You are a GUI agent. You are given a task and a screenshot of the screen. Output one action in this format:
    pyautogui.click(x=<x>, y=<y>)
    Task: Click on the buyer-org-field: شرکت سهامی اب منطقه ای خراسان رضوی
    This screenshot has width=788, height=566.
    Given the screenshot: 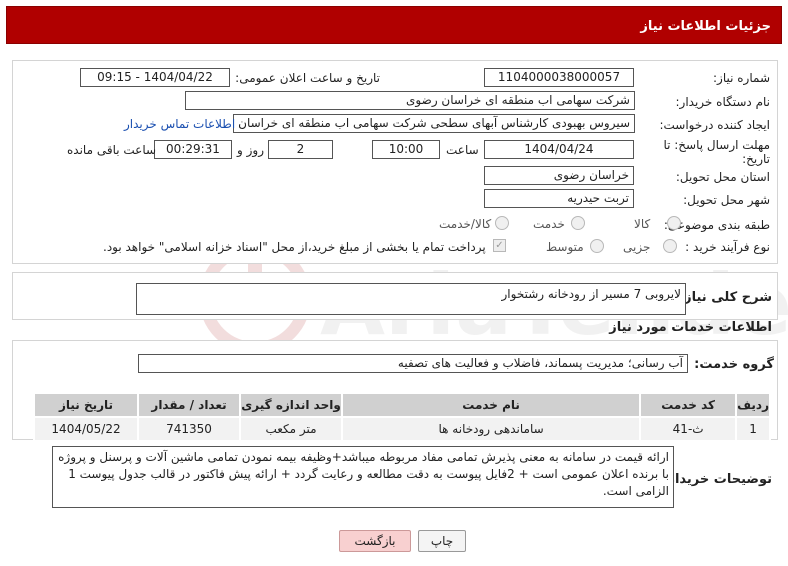 What is the action you would take?
    pyautogui.click(x=410, y=100)
    